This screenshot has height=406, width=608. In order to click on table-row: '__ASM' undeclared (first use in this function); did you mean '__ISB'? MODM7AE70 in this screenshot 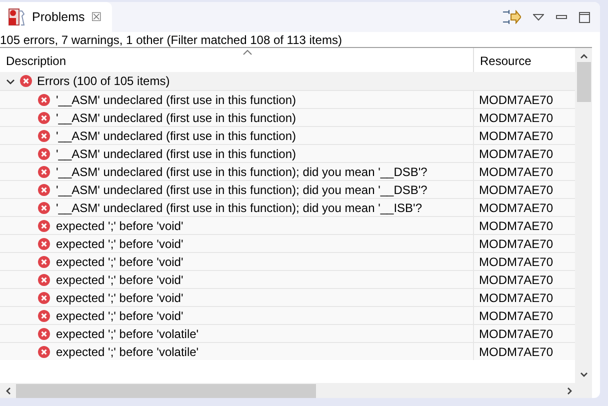, I will do `click(287, 207)`.